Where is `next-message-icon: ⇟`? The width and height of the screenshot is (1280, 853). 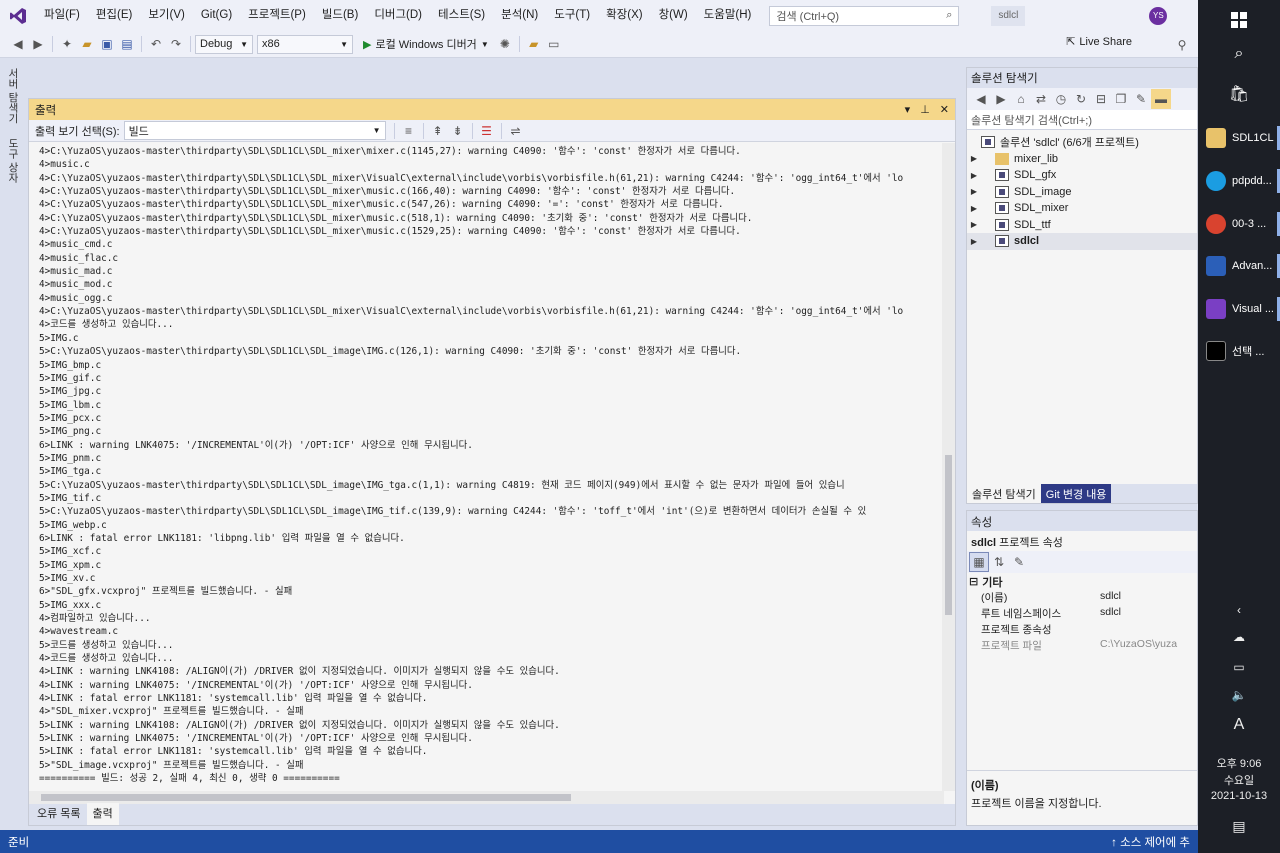
next-message-icon: ⇟ is located at coordinates (458, 131).